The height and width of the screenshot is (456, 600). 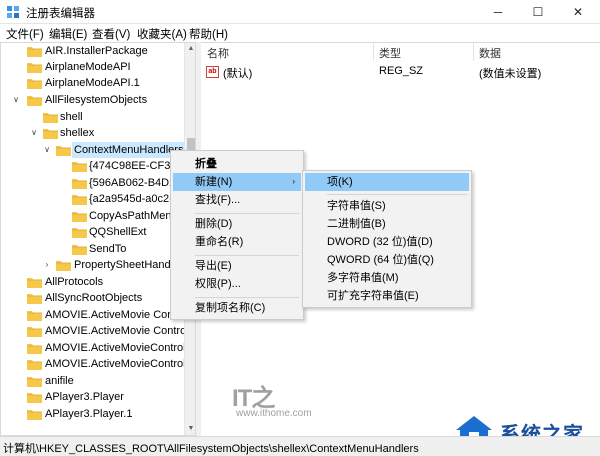 I want to click on tree-node-label: AllProtocols, so click(x=74, y=282).